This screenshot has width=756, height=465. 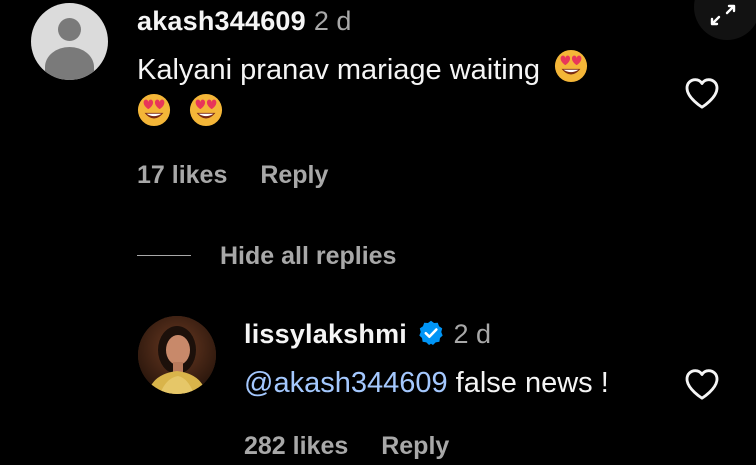 I want to click on comment-actions: 17 likes Reply, so click(x=232, y=175).